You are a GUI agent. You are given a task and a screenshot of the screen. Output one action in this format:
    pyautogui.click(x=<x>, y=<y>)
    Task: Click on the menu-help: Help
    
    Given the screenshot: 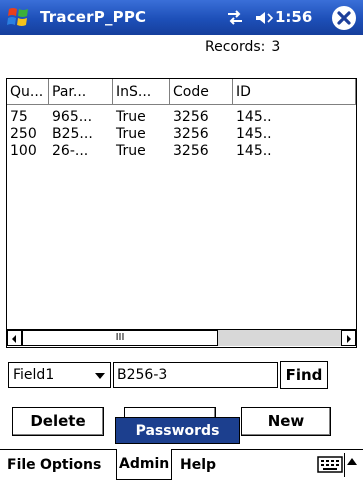 What is the action you would take?
    pyautogui.click(x=198, y=465)
    